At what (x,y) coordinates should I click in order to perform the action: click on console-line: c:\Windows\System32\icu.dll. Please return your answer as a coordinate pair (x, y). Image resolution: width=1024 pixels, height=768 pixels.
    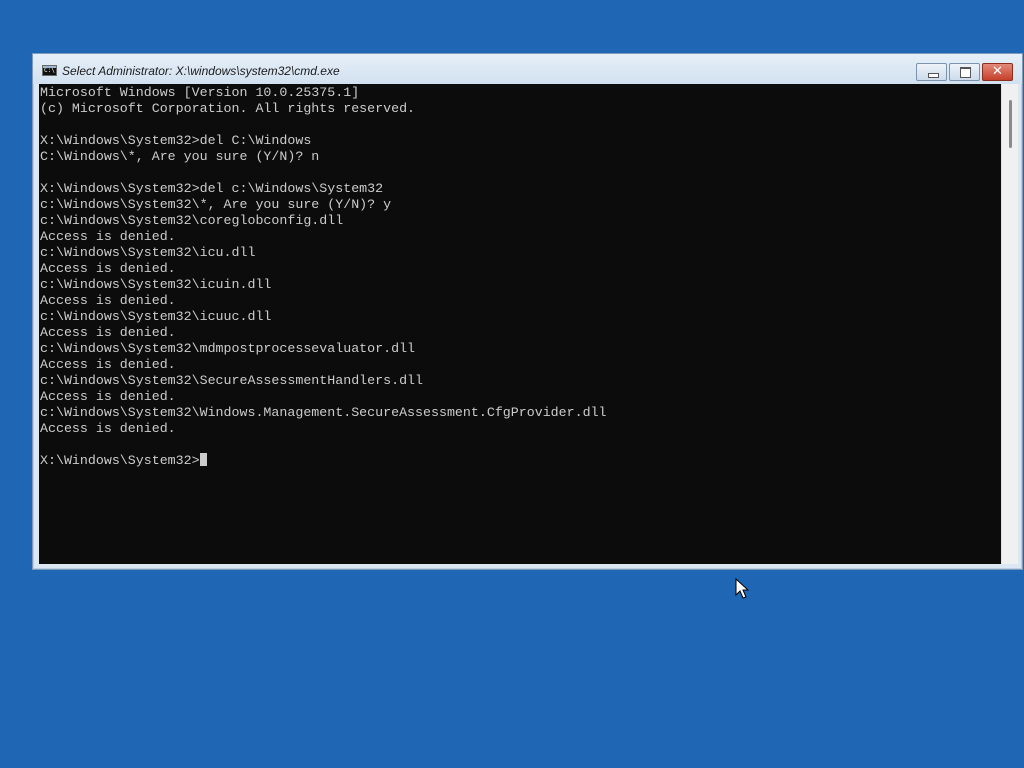
    Looking at the image, I should click on (148, 252).